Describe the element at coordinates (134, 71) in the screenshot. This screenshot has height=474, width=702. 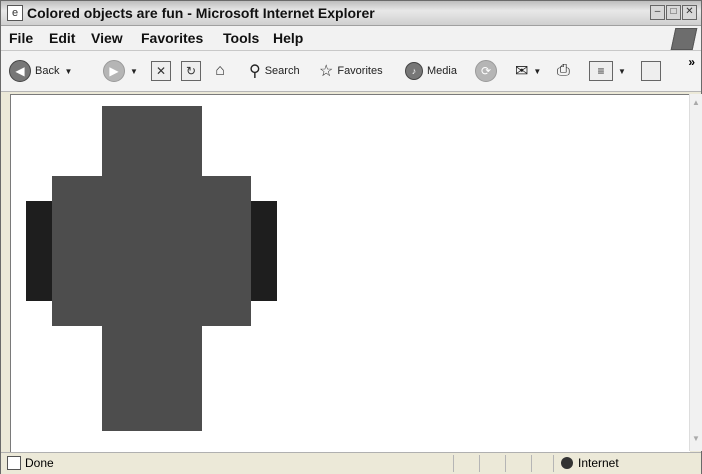
I see `forward-dropdown-icon: ▼` at that location.